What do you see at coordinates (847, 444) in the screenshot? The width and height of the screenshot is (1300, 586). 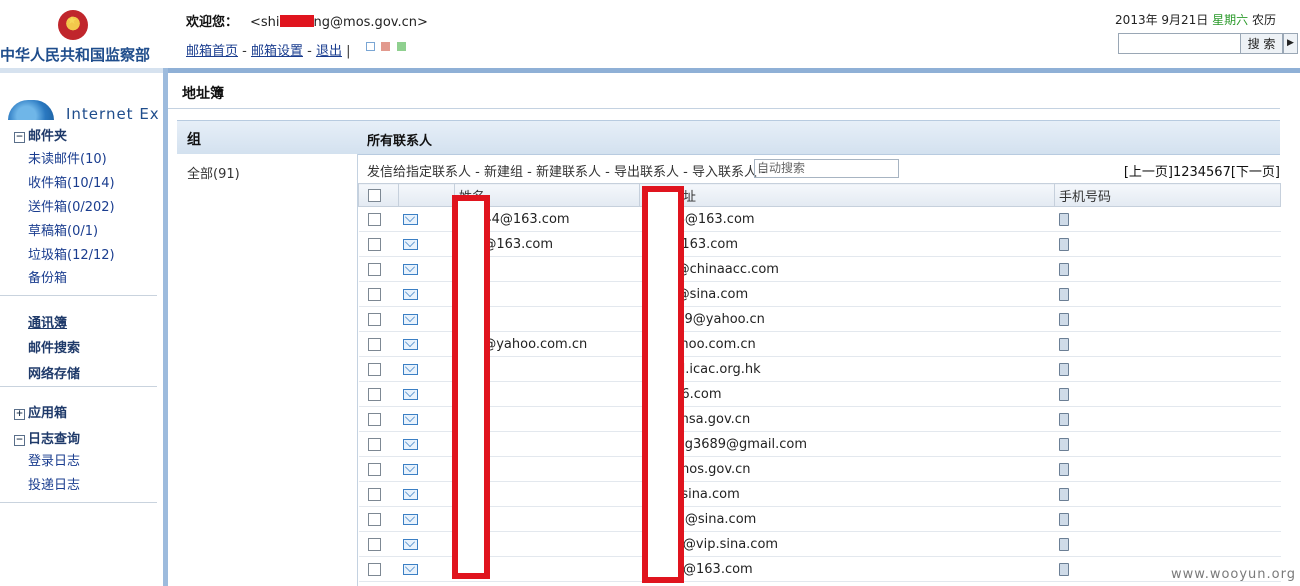 I see `contact-email: nghung3689@gmail.com` at bounding box center [847, 444].